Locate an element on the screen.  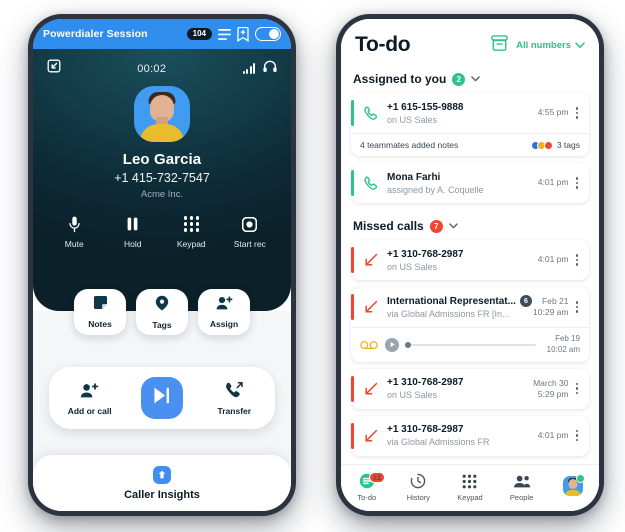
tab-history: History is located at coordinates (418, 487).